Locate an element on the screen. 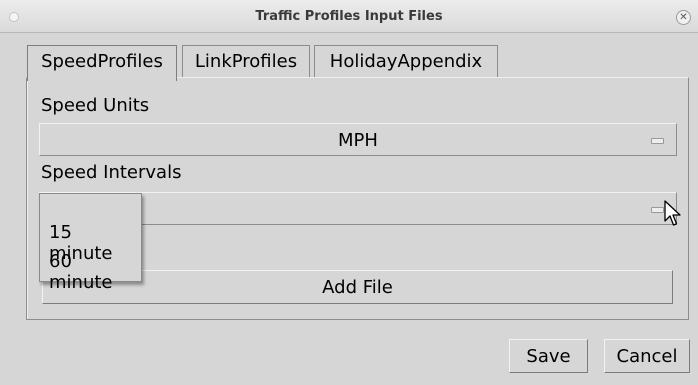  cancel-label: Cancel is located at coordinates (647, 356).